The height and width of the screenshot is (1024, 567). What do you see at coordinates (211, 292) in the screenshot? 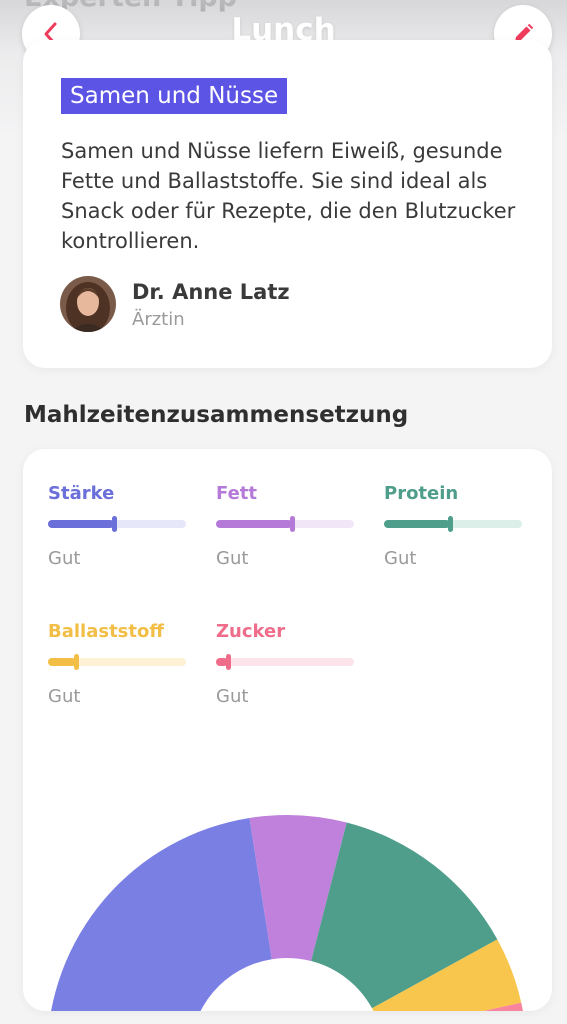
I see `author-name: Dr. Anne Latz` at bounding box center [211, 292].